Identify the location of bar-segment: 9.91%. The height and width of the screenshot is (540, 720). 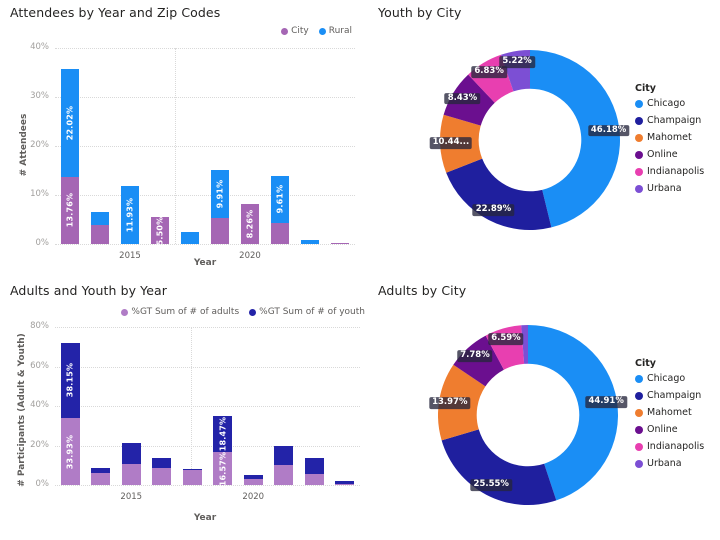
(220, 194).